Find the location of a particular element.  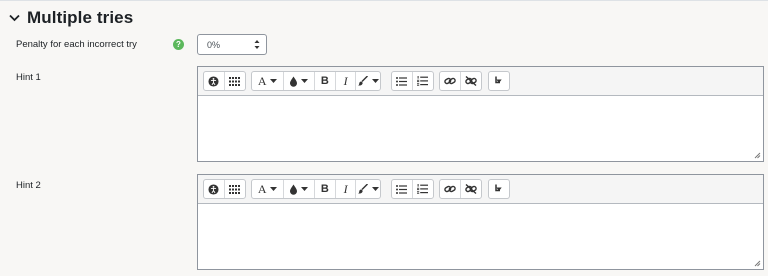

chevron-down-icon is located at coordinates (14, 18).